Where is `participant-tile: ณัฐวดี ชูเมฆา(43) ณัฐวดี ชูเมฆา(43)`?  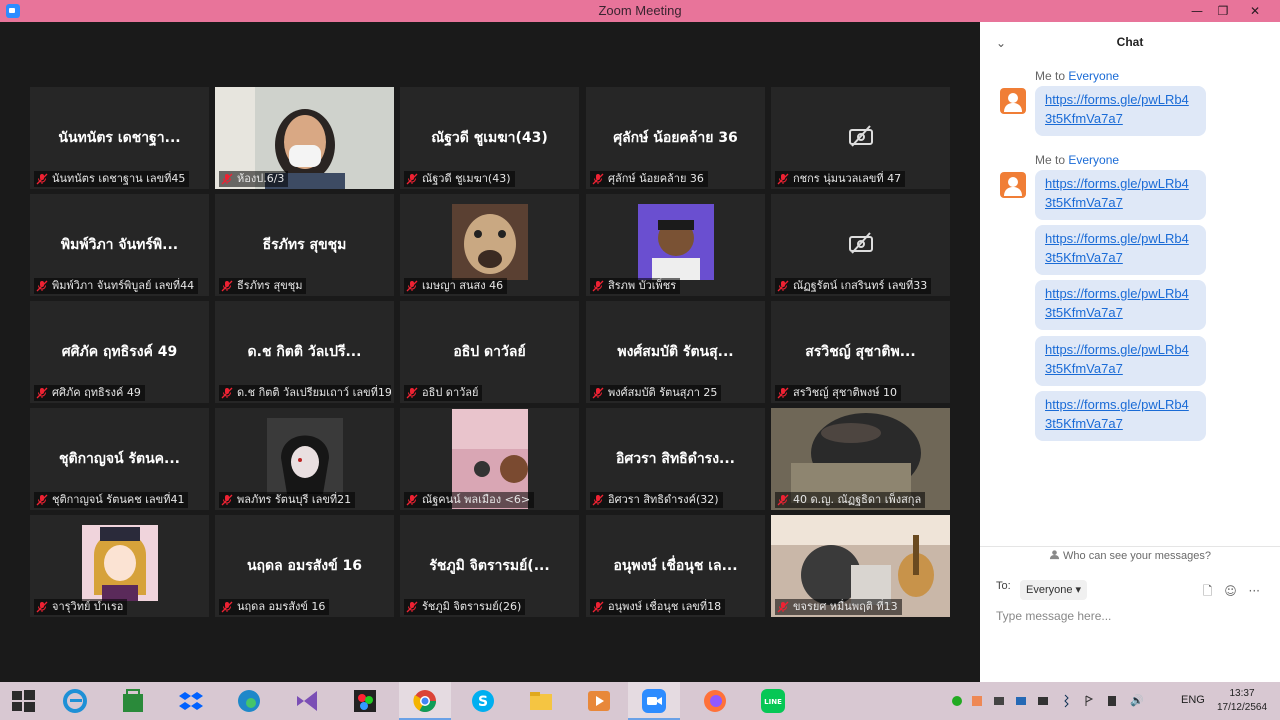 participant-tile: ณัฐวดี ชูเมฆา(43) ณัฐวดี ชูเมฆา(43) is located at coordinates (489, 138).